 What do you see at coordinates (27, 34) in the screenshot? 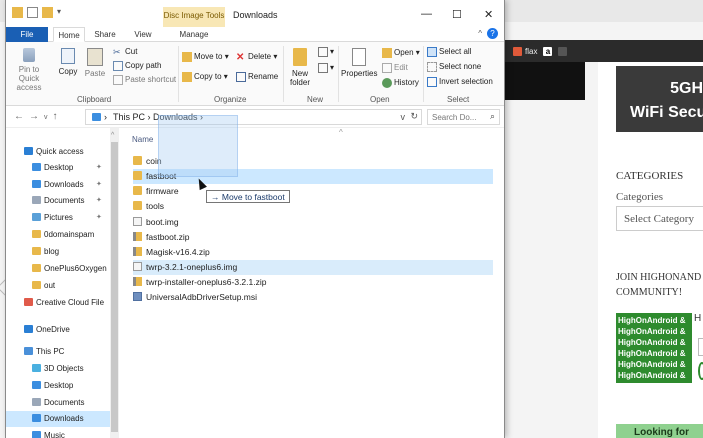
I see `tab-file: File` at bounding box center [27, 34].